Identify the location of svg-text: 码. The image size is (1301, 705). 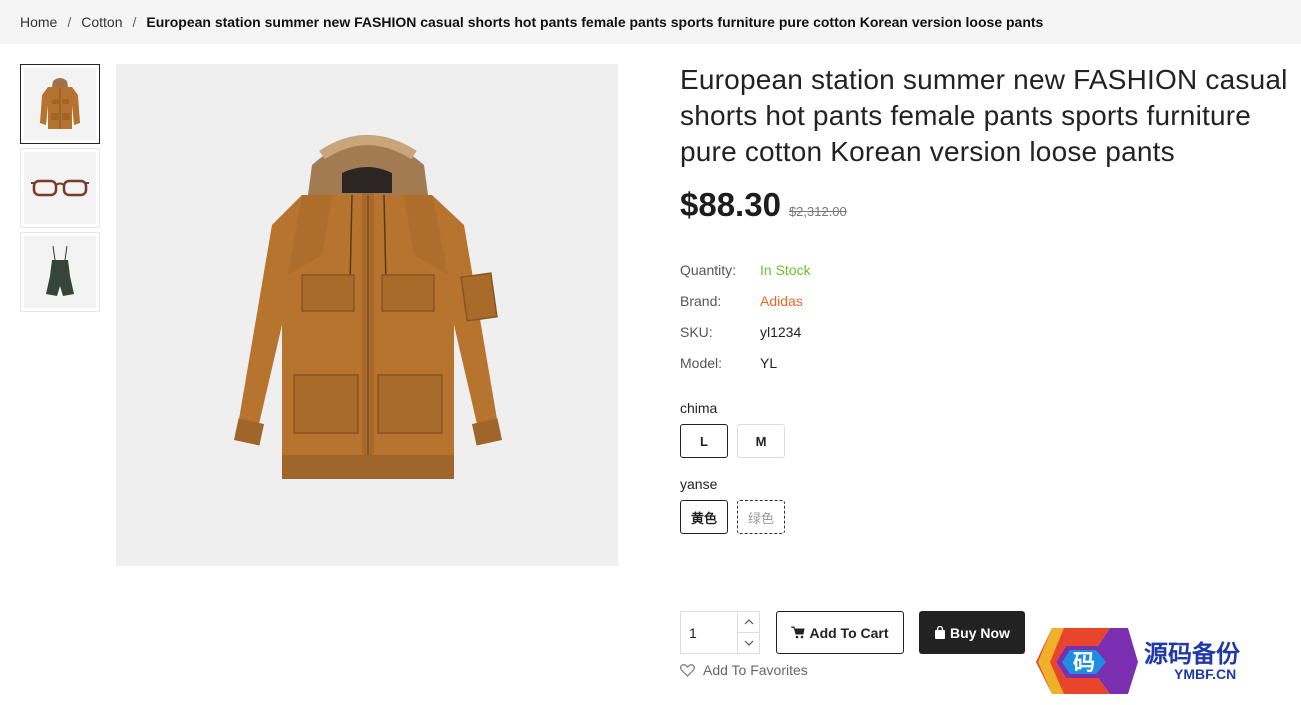
(1084, 663).